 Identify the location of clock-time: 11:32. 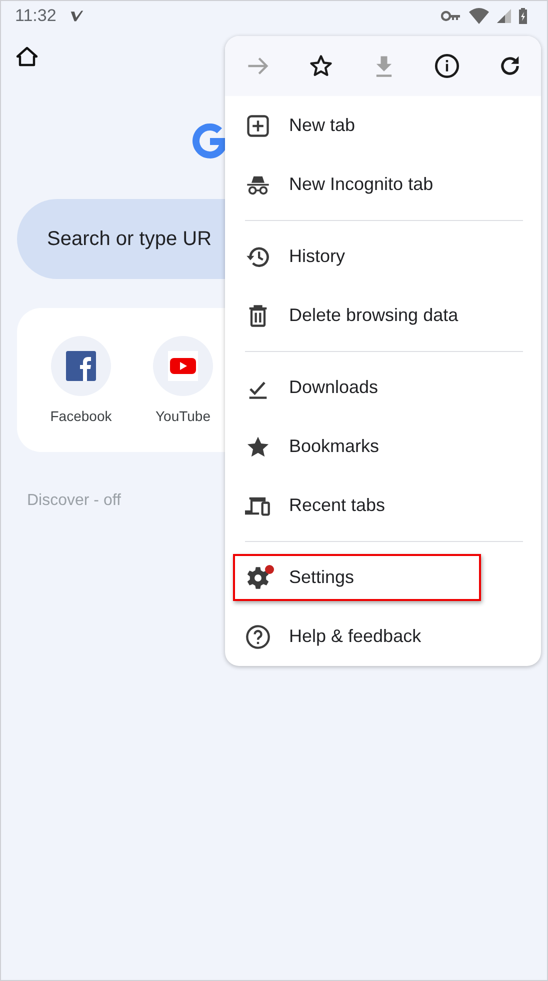
(35, 16).